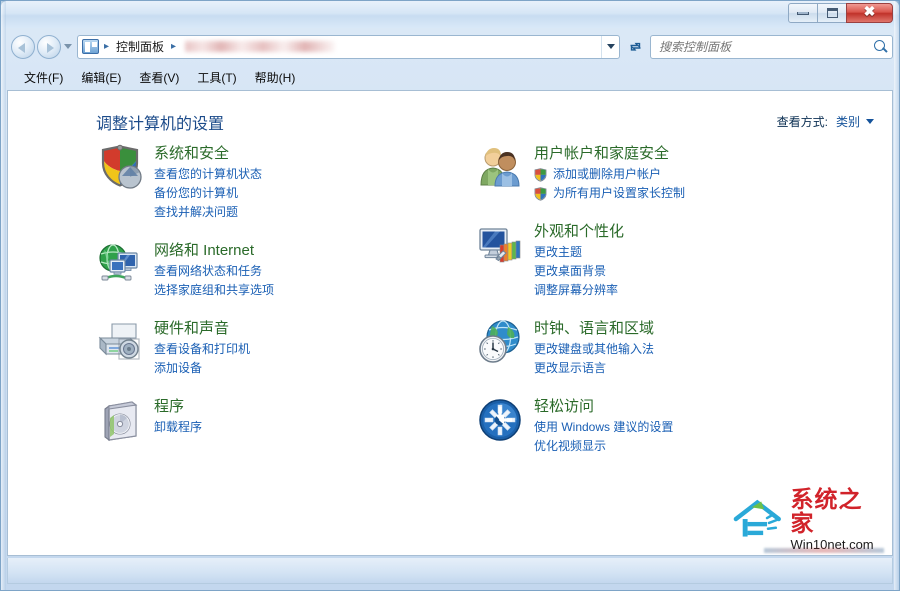  I want to click on house-logo-icon, so click(757, 518).